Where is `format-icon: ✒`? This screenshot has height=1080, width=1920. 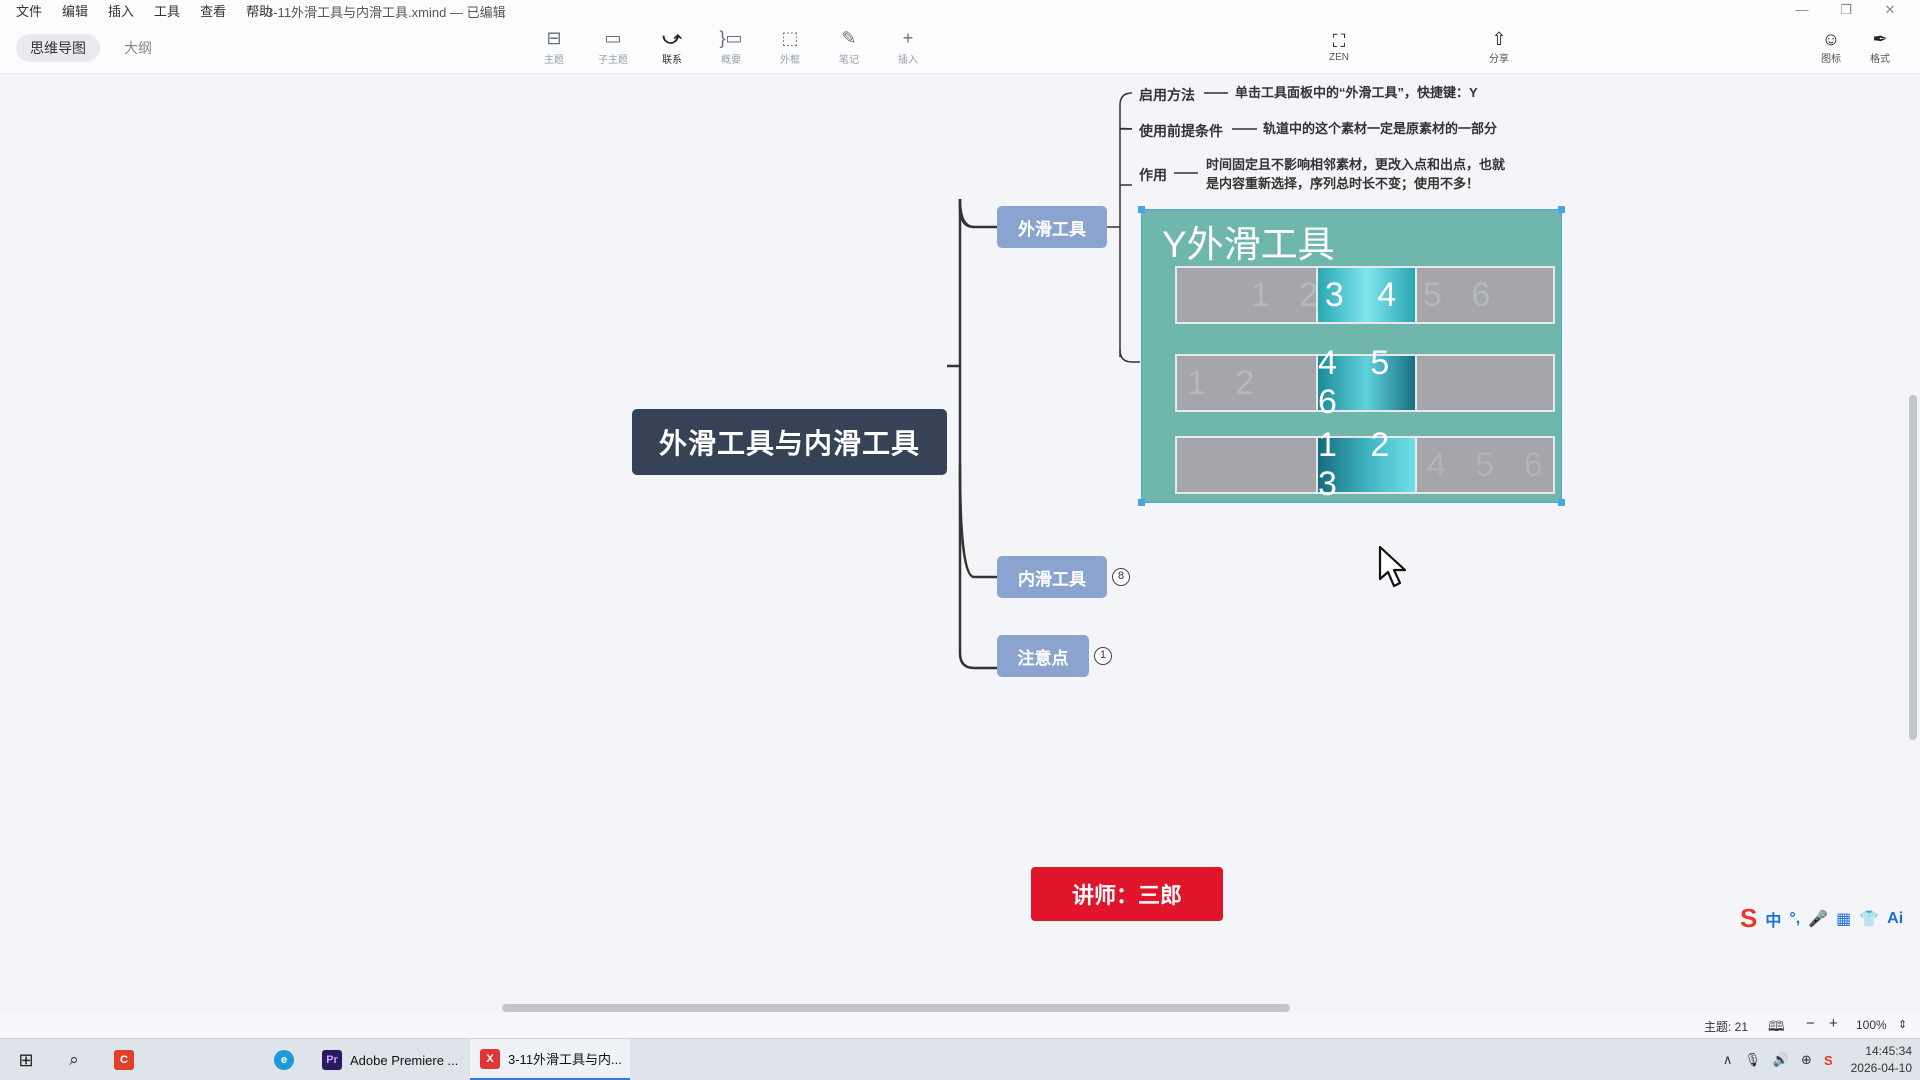 format-icon: ✒ is located at coordinates (1880, 38).